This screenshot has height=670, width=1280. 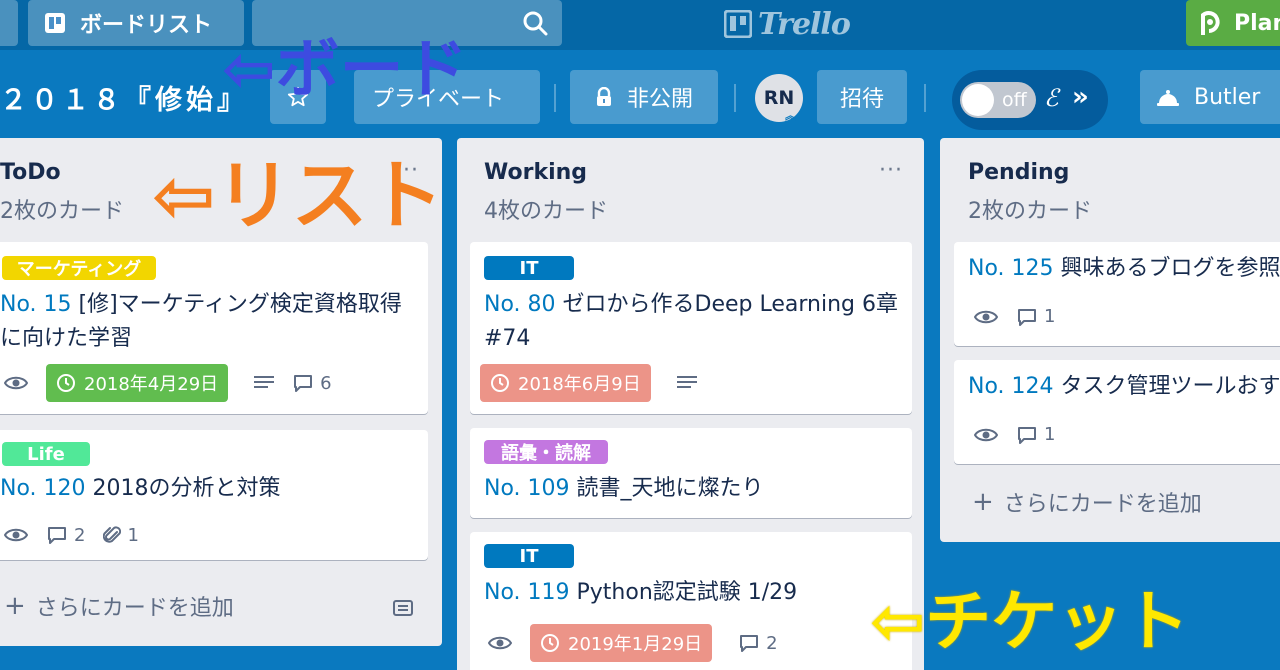 What do you see at coordinates (1018, 172) in the screenshot?
I see `list-title: Pending` at bounding box center [1018, 172].